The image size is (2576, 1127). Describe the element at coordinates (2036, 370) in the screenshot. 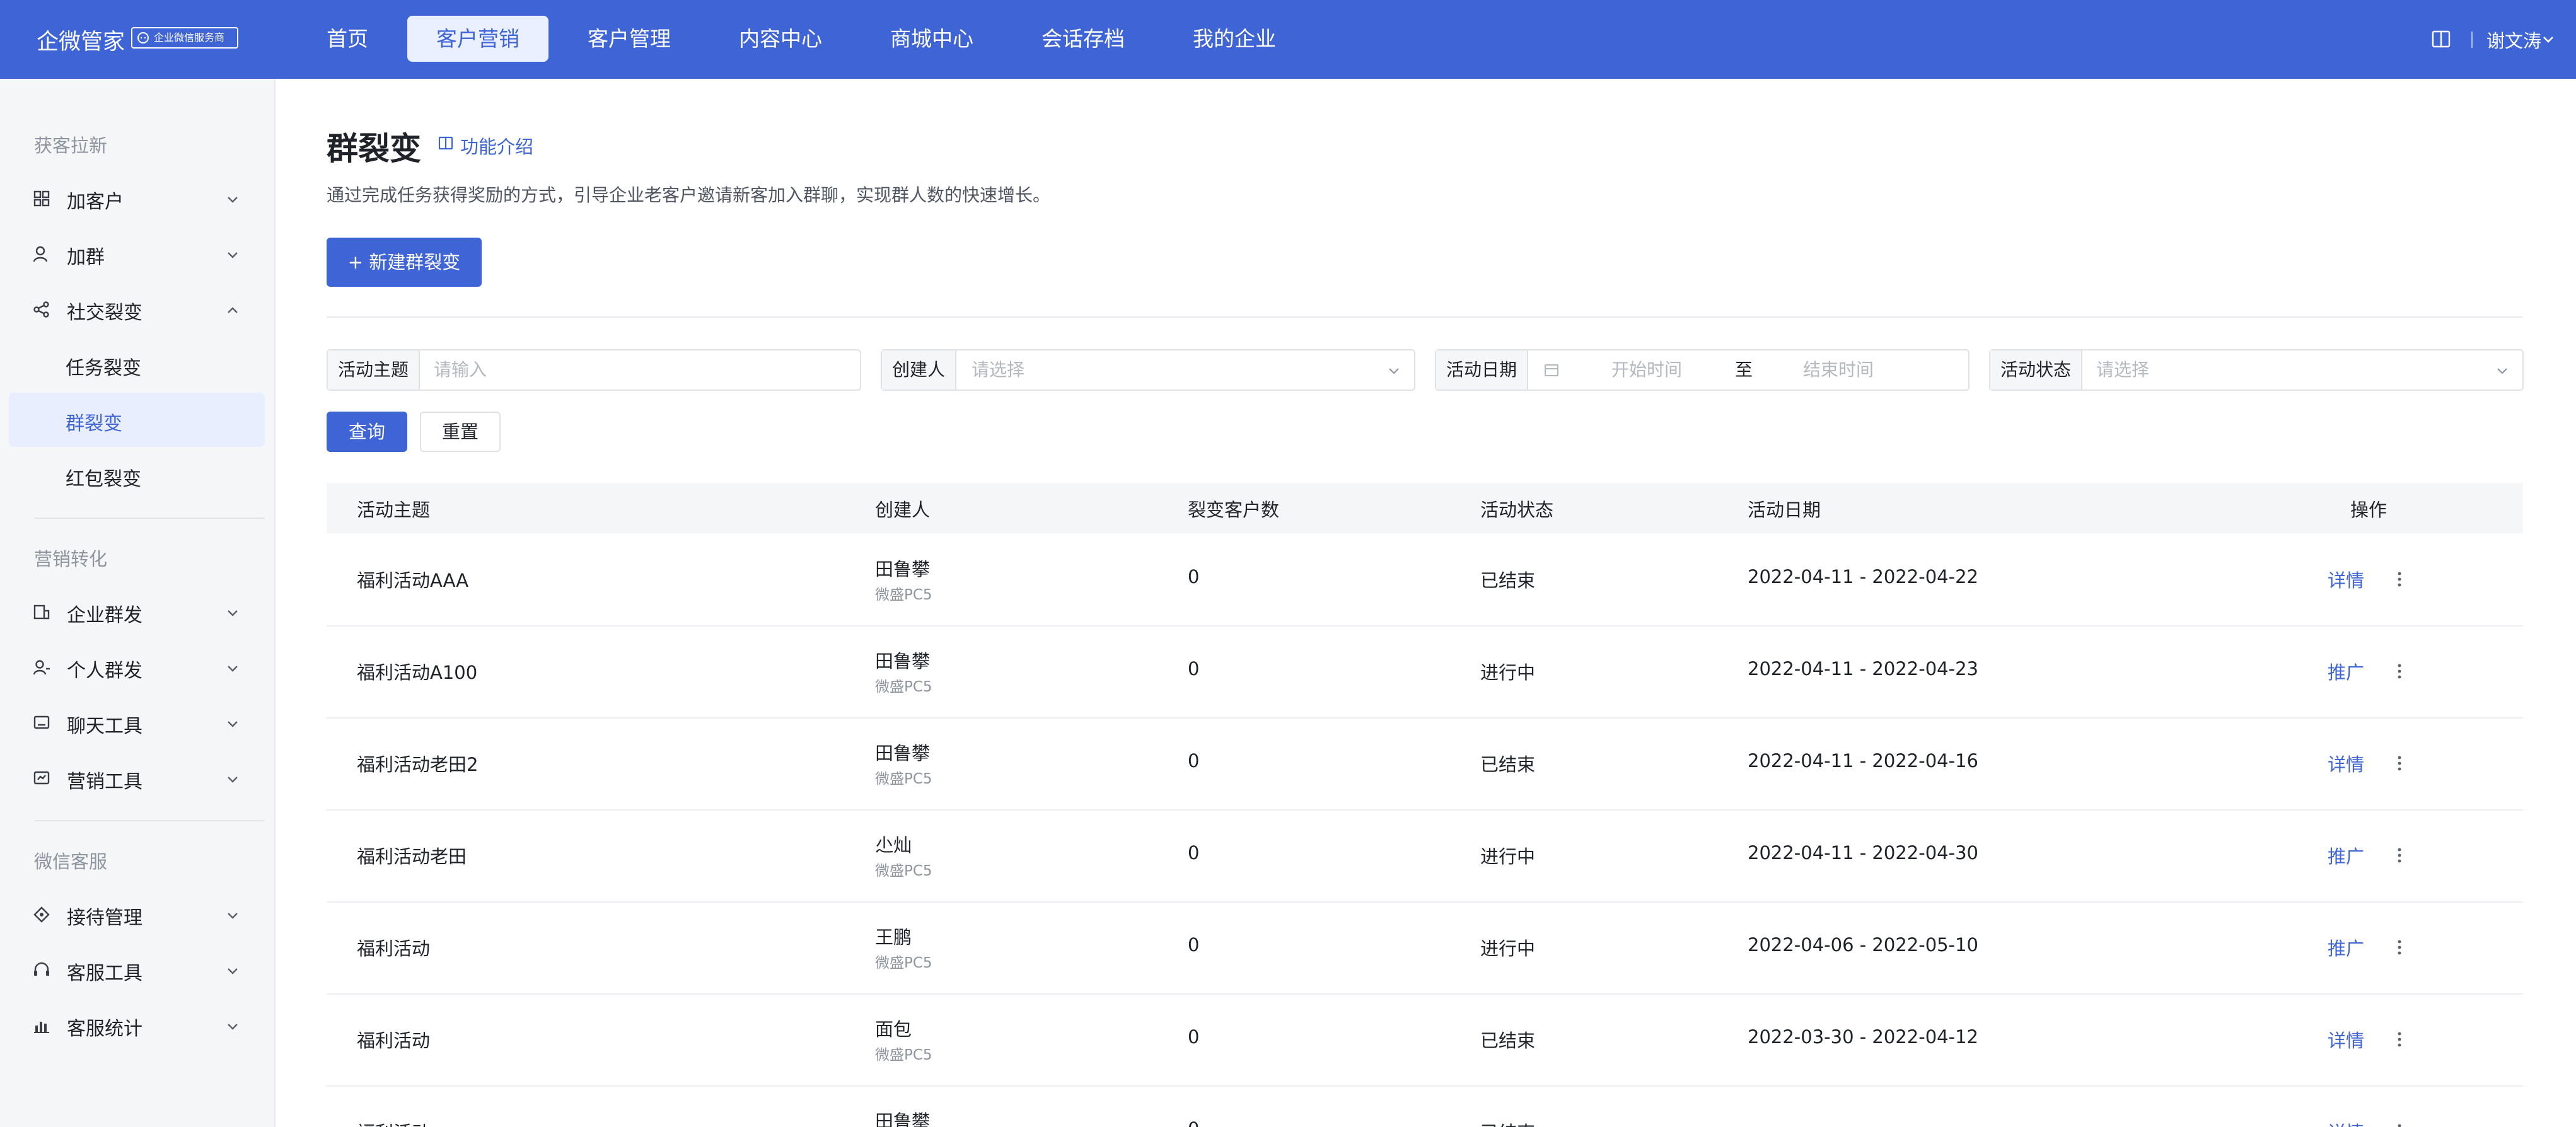

I see `status-filter-label: 活动状态` at that location.